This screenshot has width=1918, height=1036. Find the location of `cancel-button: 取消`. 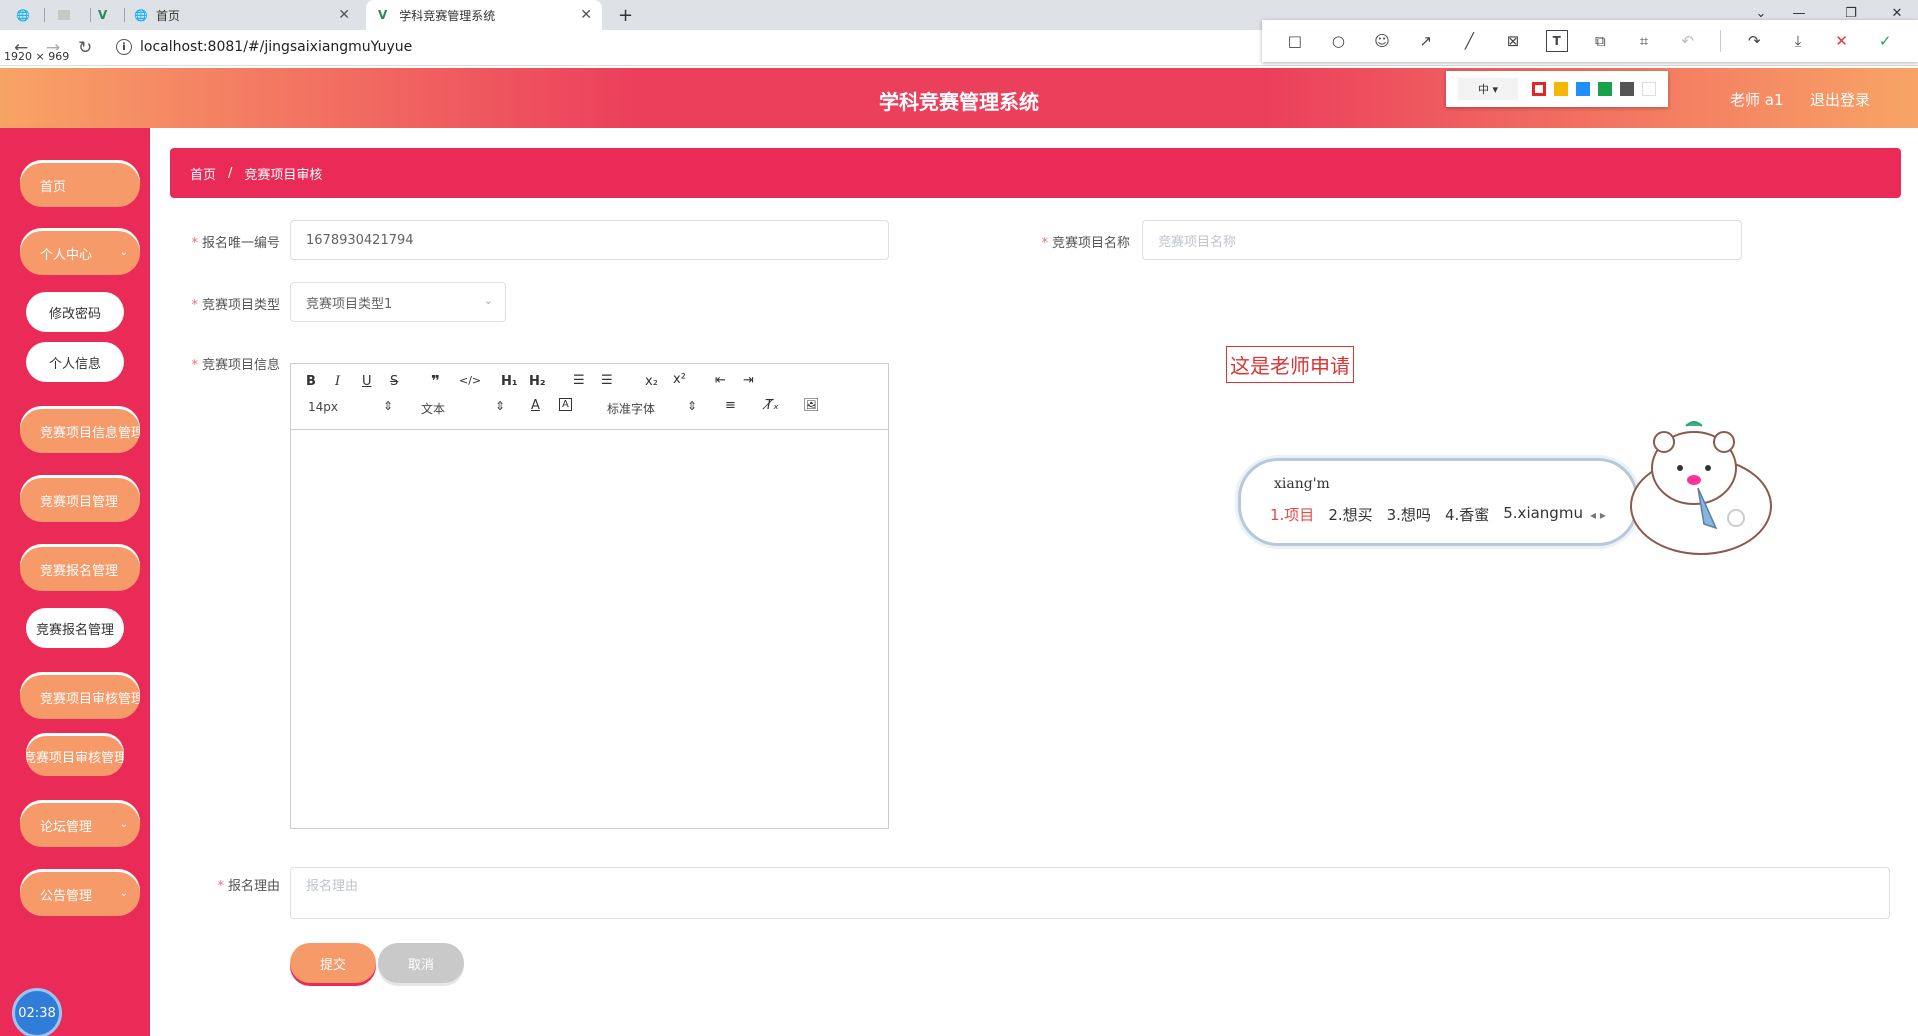

cancel-button: 取消 is located at coordinates (421, 963).